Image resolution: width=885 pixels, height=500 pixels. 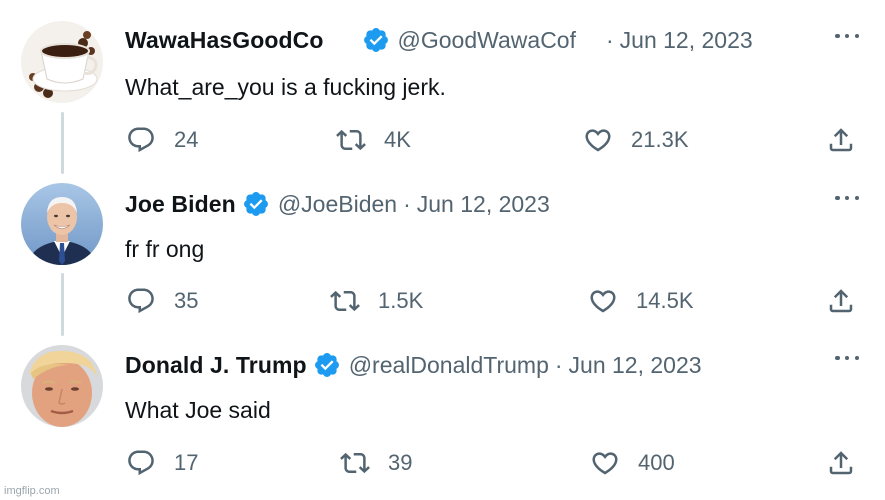 What do you see at coordinates (397, 139) in the screenshot?
I see `retweet-count: 4K` at bounding box center [397, 139].